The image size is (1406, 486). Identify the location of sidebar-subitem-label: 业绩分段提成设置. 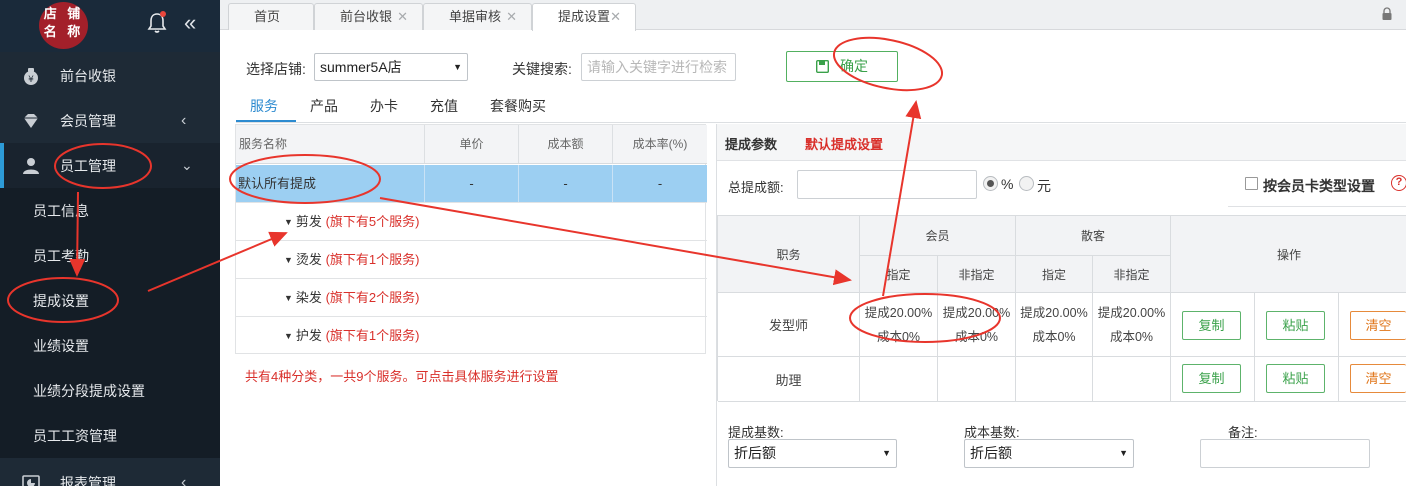
(89, 390).